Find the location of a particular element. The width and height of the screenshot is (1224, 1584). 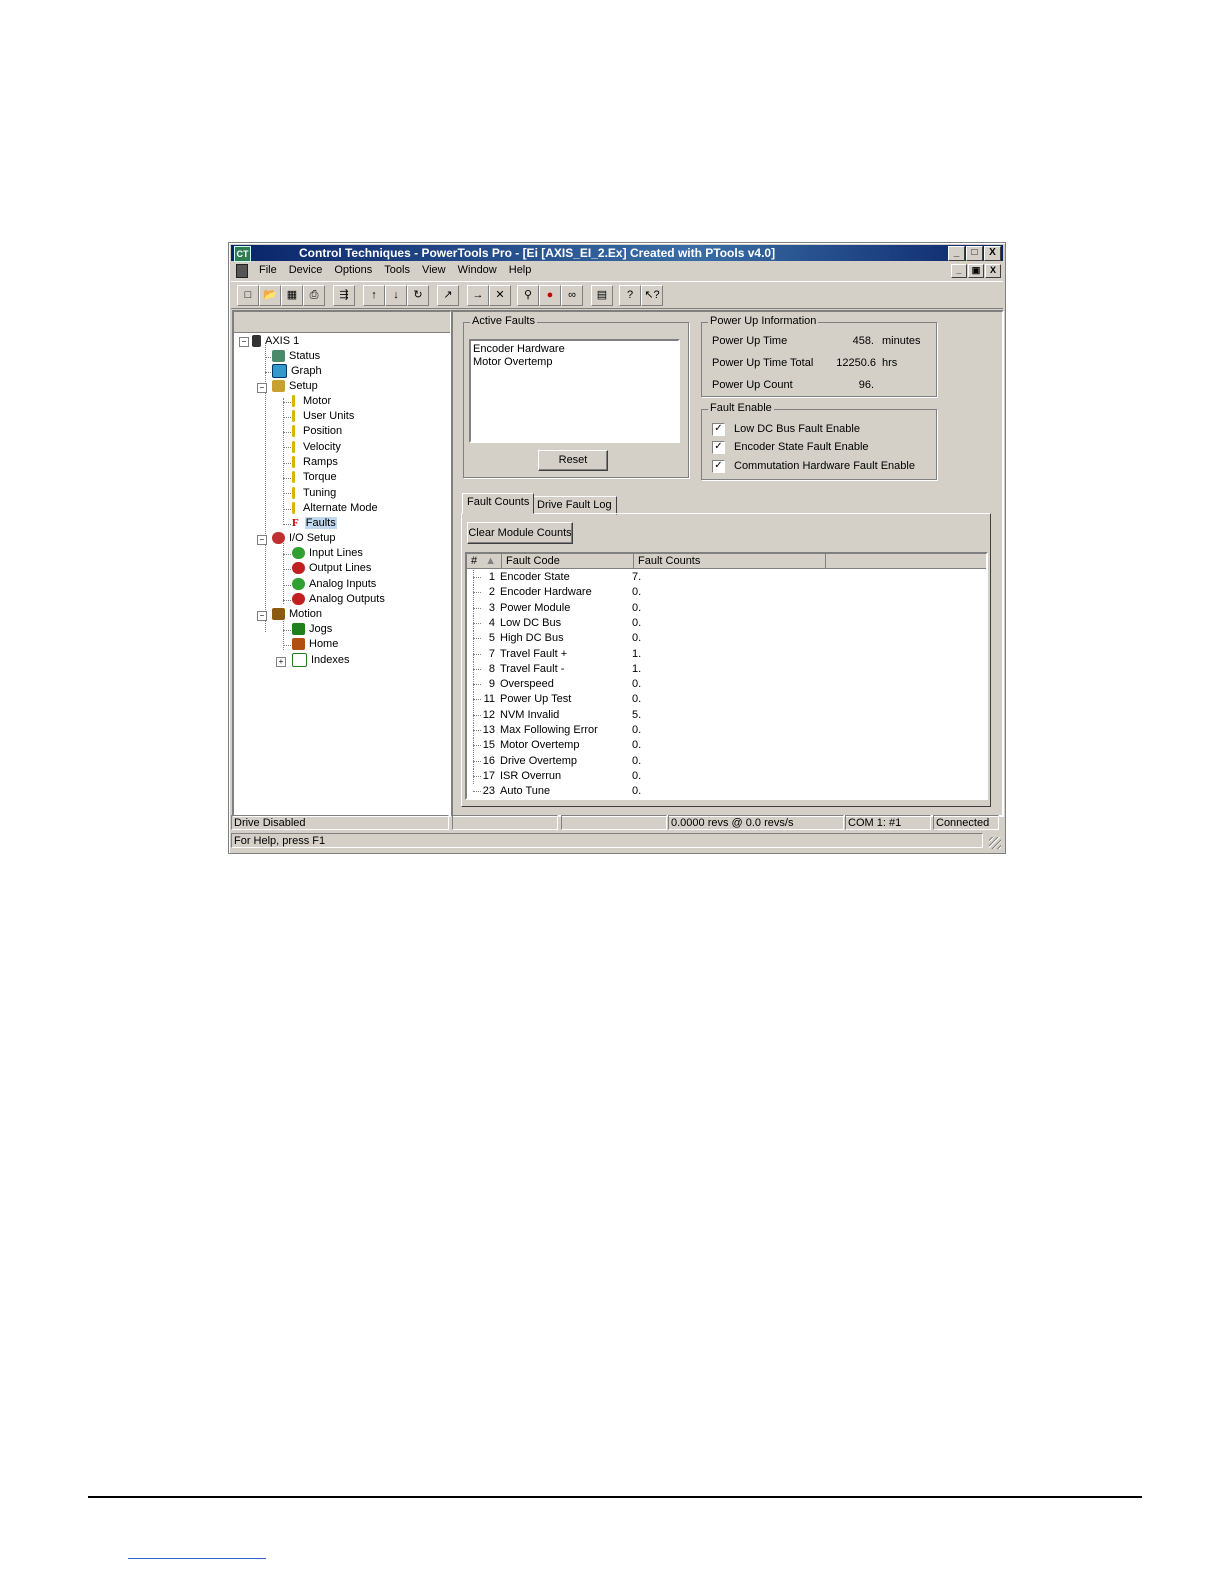

tree-root: AXIS 1 is located at coordinates (275, 341).